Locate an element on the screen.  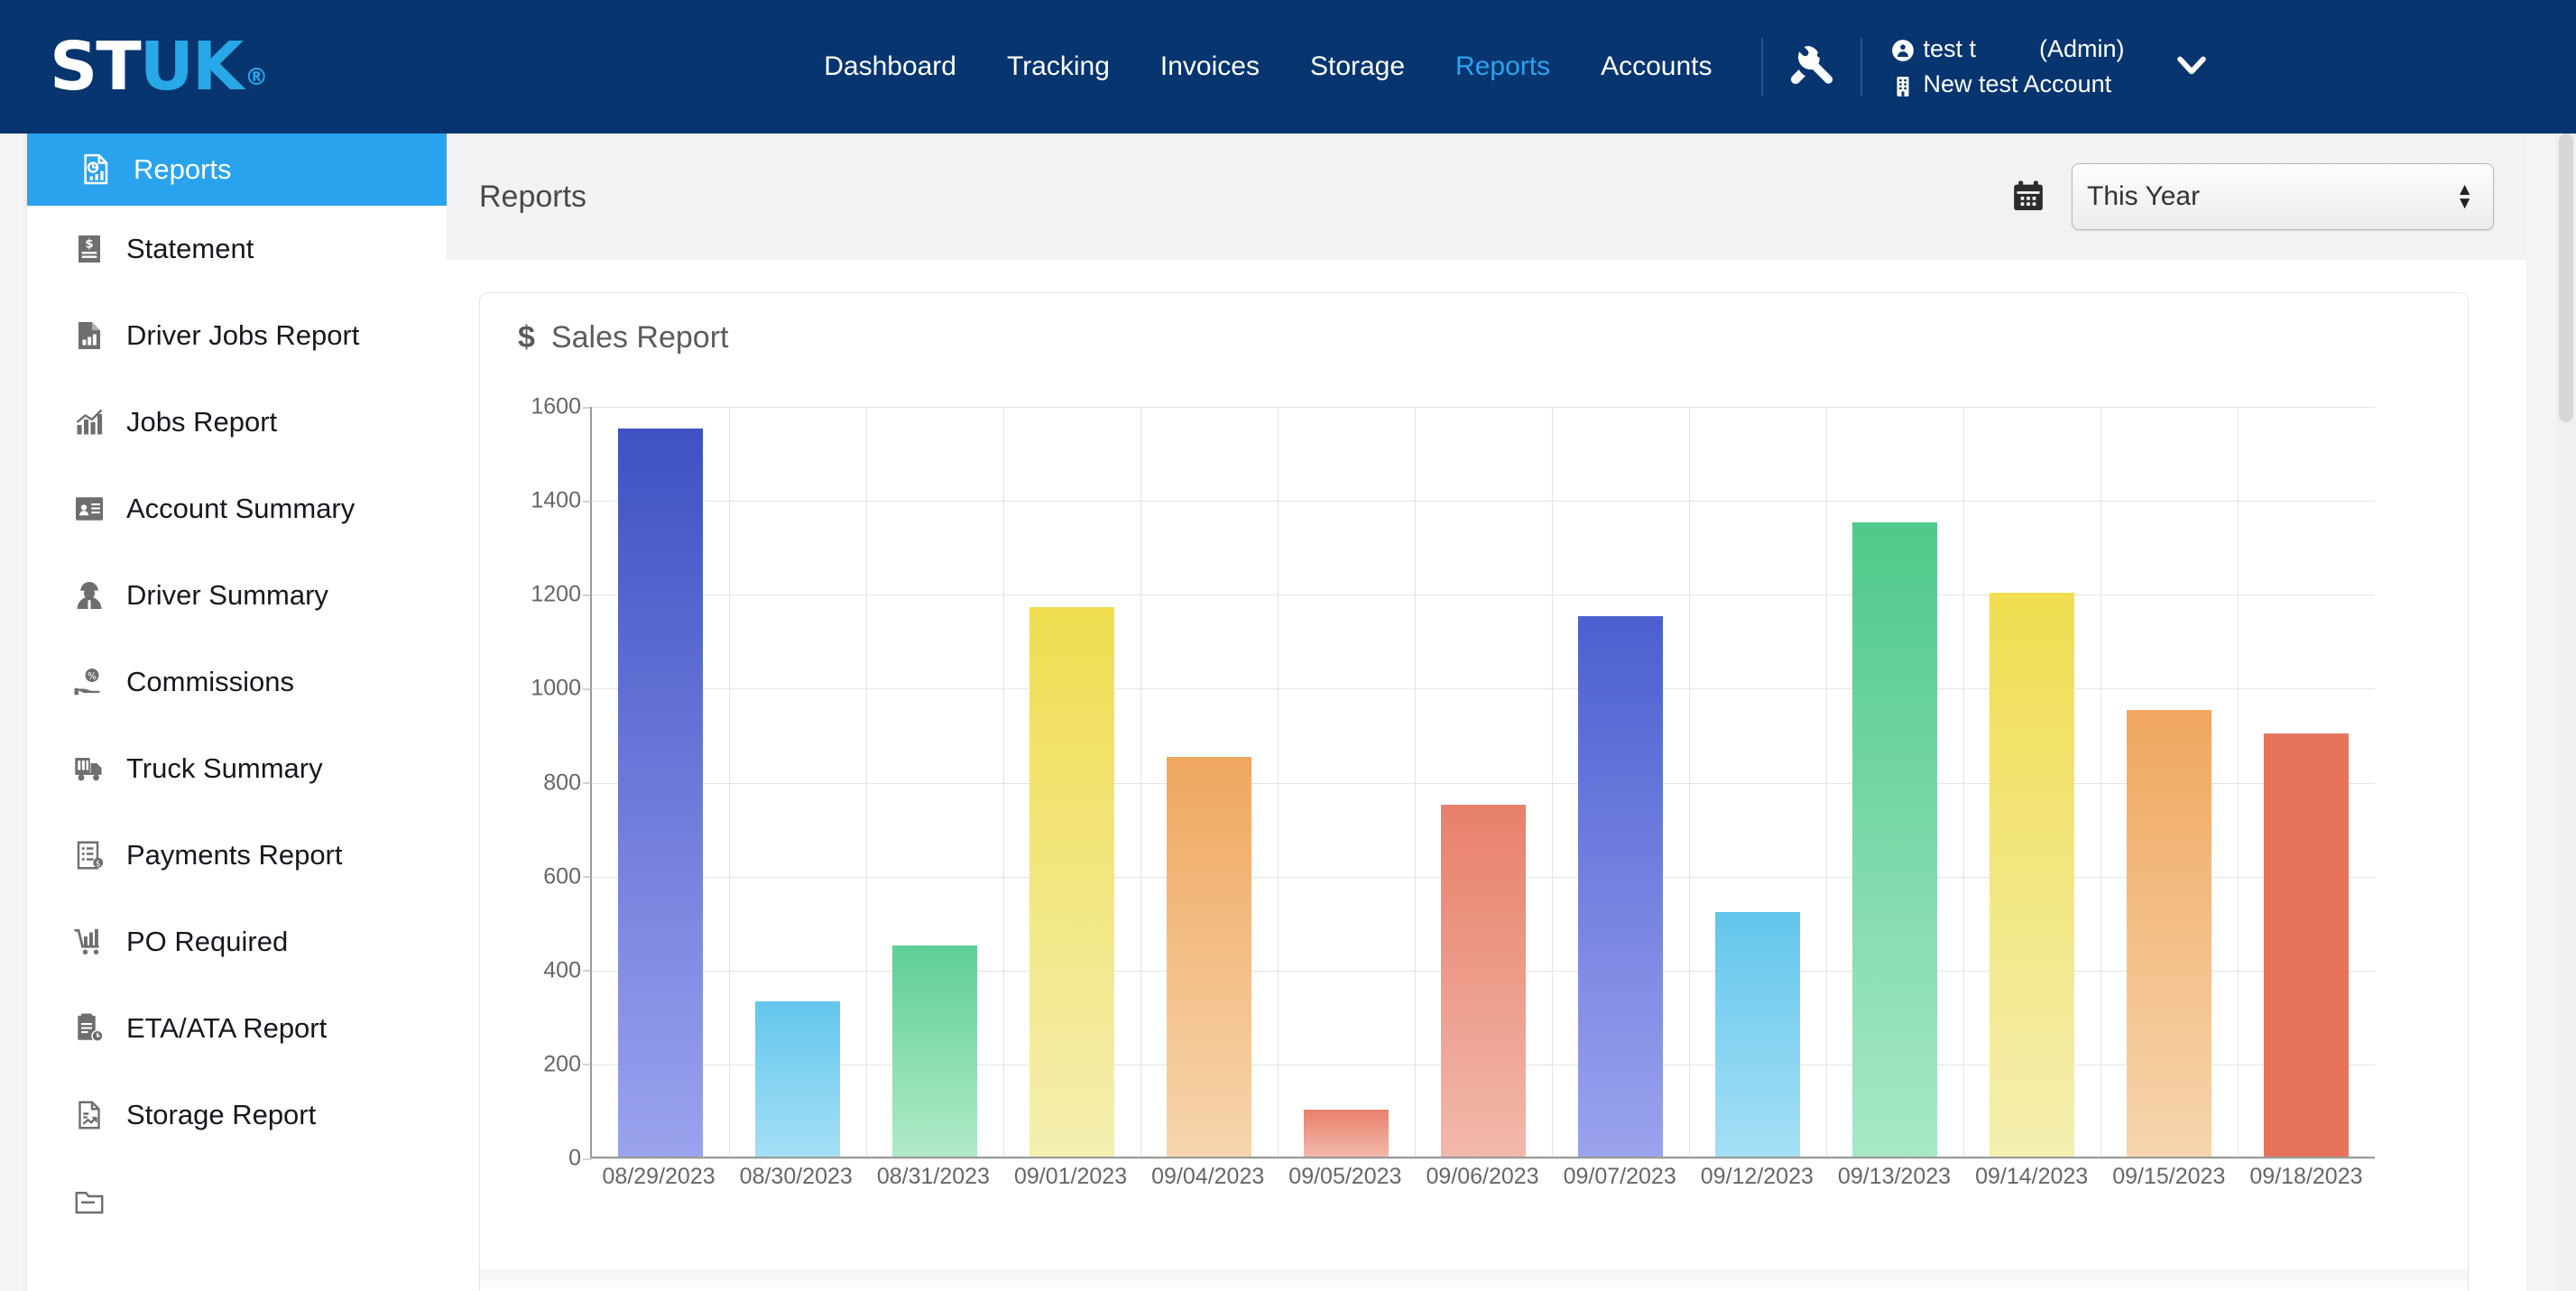
nav-item-accounts: Accounts is located at coordinates (1656, 66).